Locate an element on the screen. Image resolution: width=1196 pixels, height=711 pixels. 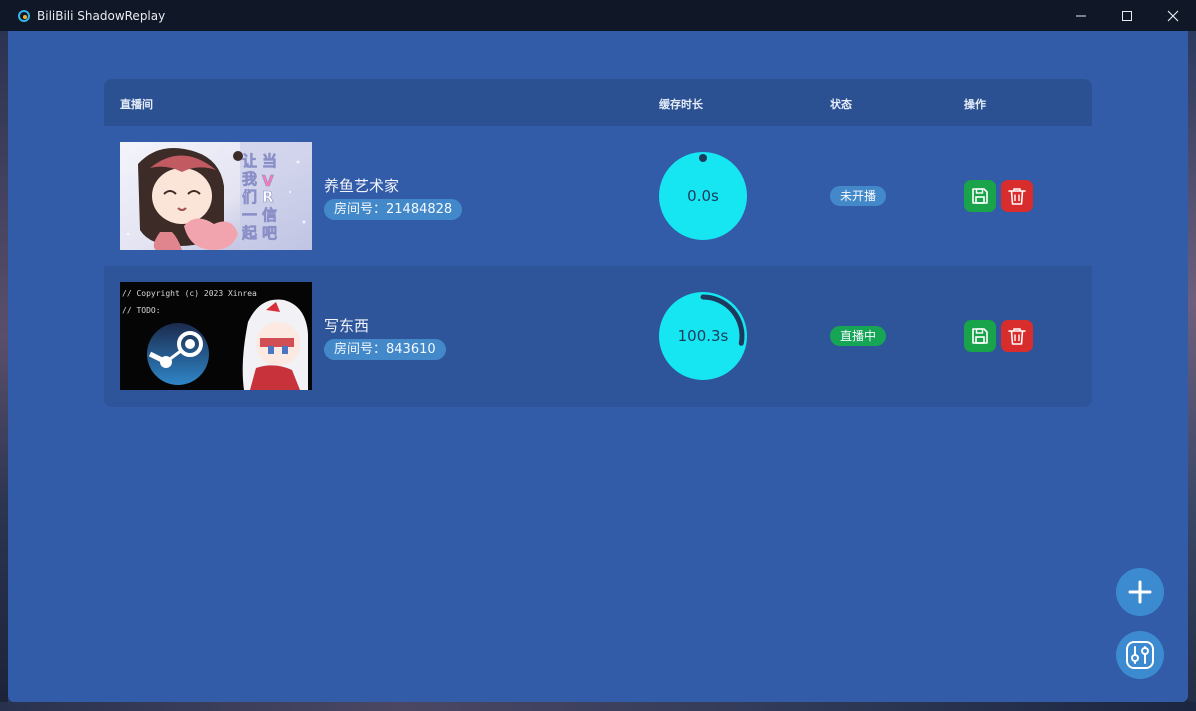
desktop-wallpaper-bottom is located at coordinates (598, 706).